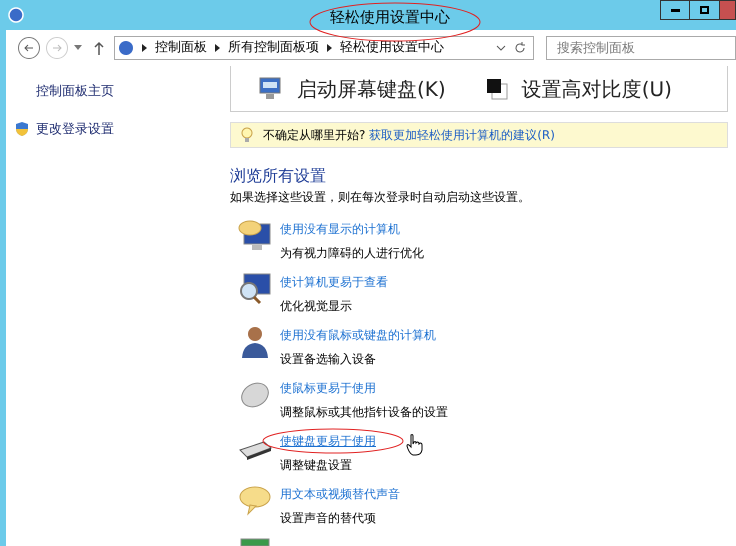  I want to click on setting-description: 调整键盘设置, so click(316, 465).